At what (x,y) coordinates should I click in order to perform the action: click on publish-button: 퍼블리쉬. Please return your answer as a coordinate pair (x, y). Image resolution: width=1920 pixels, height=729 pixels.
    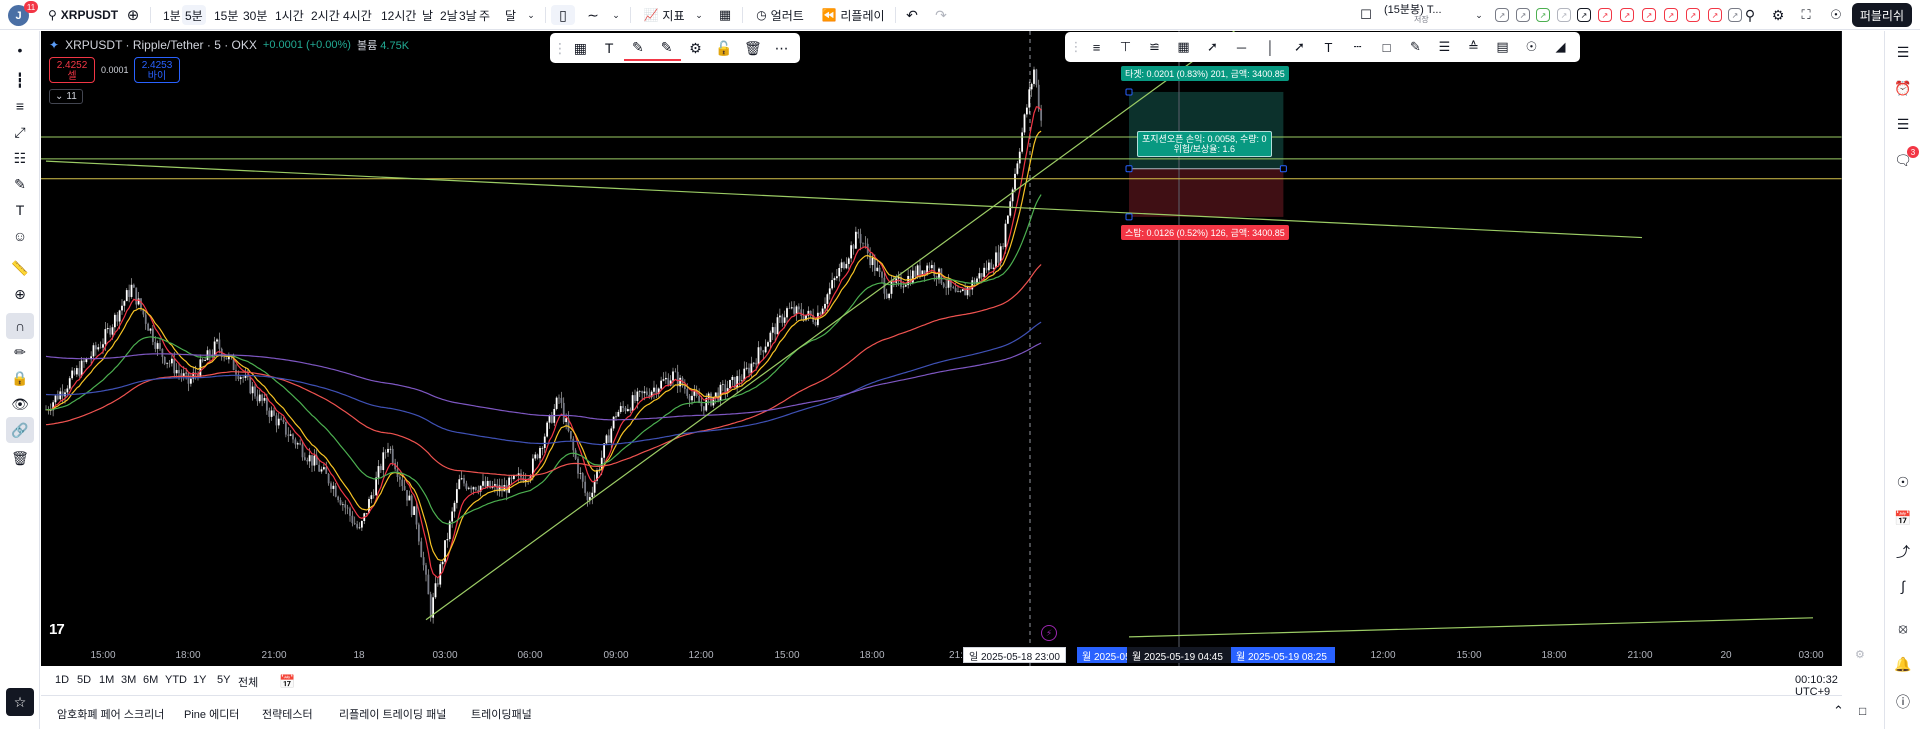
    Looking at the image, I should click on (1881, 15).